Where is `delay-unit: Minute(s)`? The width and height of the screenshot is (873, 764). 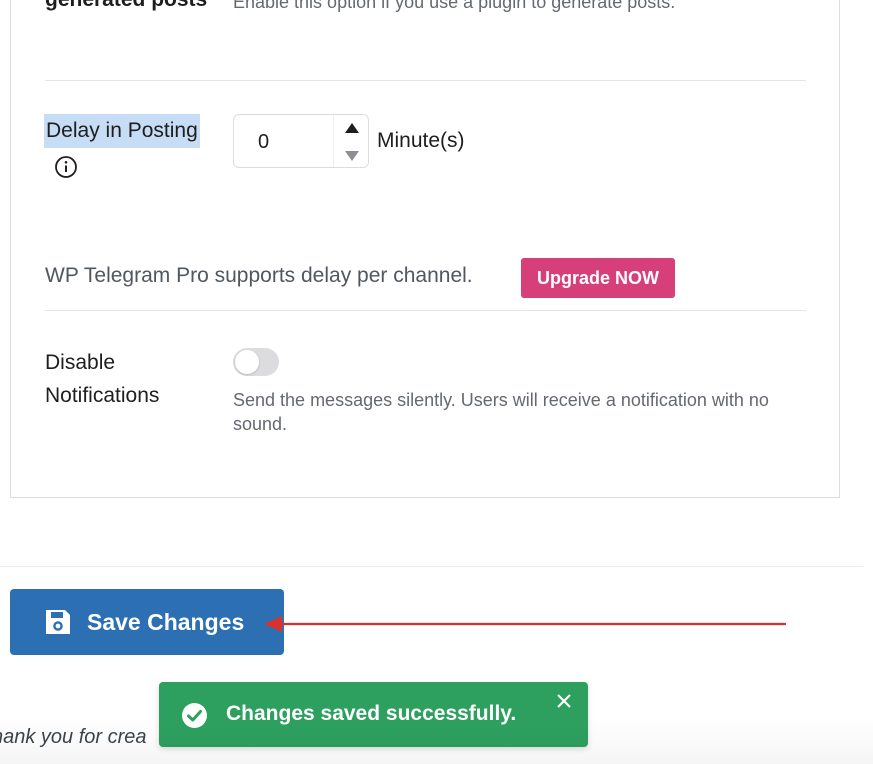 delay-unit: Minute(s) is located at coordinates (421, 140).